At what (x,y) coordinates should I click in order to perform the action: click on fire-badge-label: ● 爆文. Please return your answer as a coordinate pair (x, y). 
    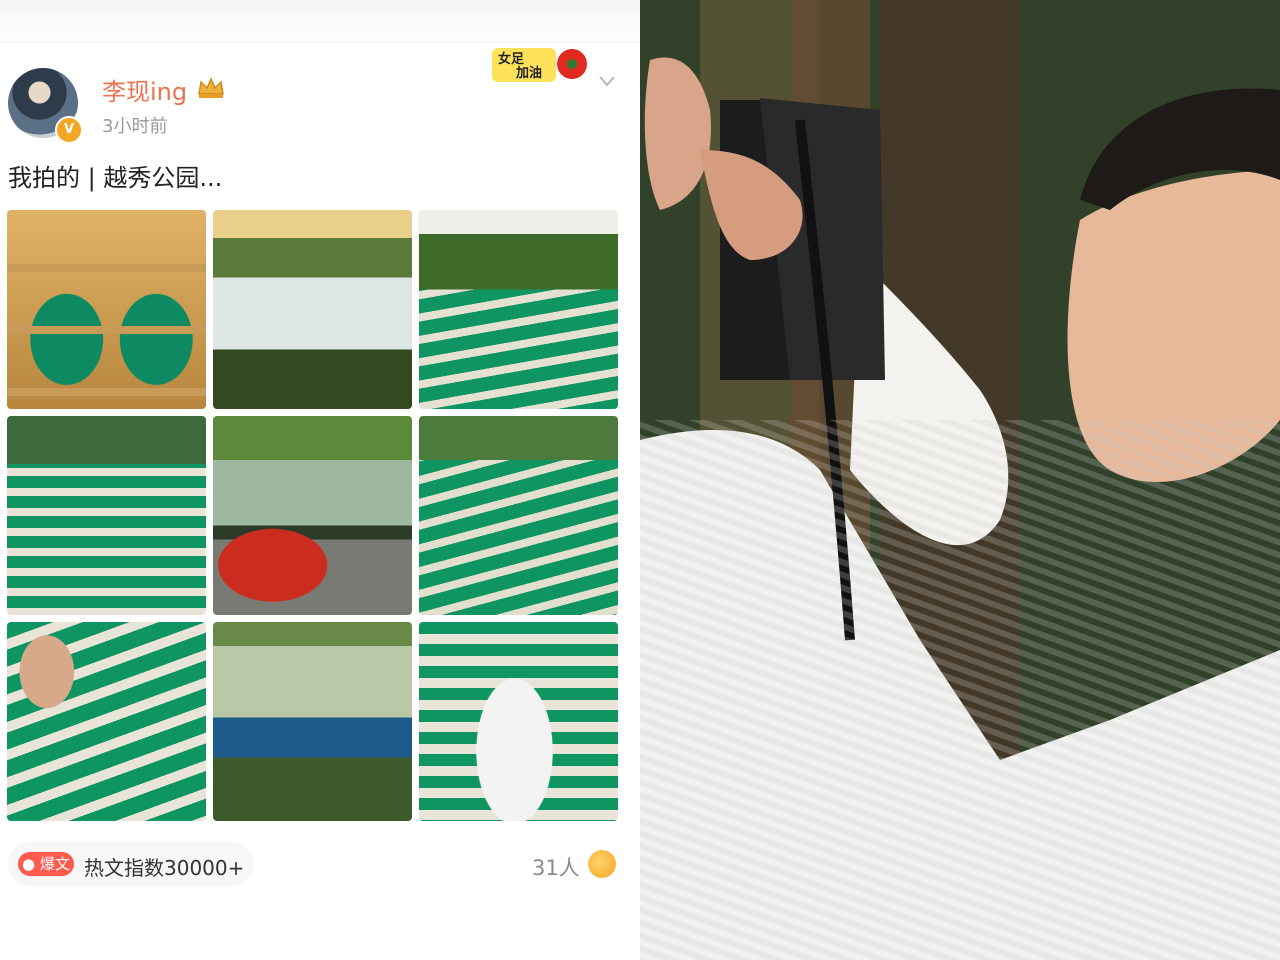
    Looking at the image, I should click on (46, 864).